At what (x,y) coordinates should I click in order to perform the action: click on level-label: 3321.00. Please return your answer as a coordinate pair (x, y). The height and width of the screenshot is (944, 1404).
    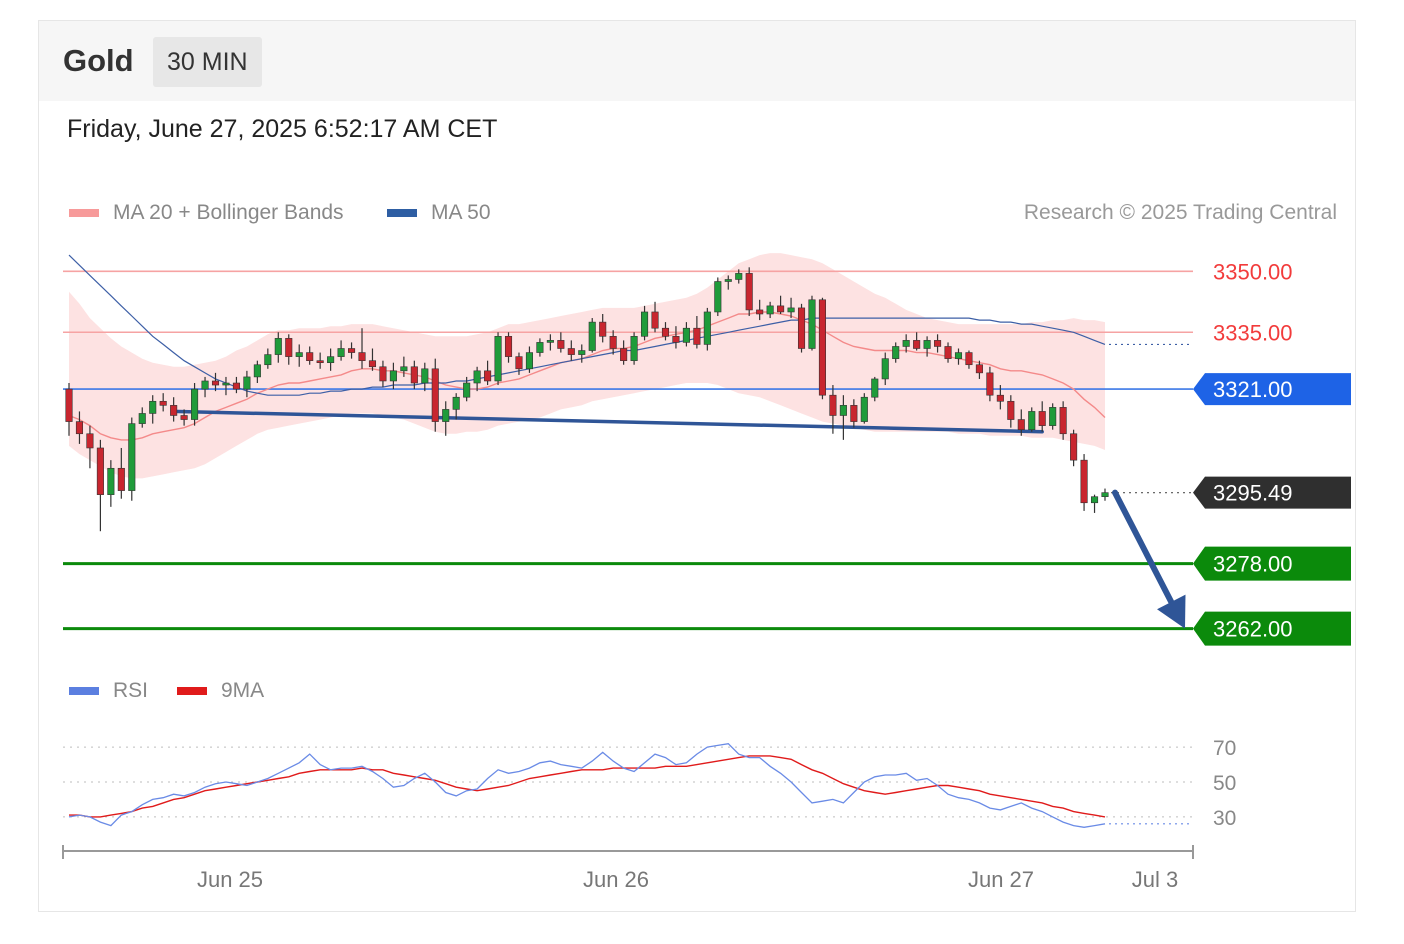
    Looking at the image, I should click on (1253, 389).